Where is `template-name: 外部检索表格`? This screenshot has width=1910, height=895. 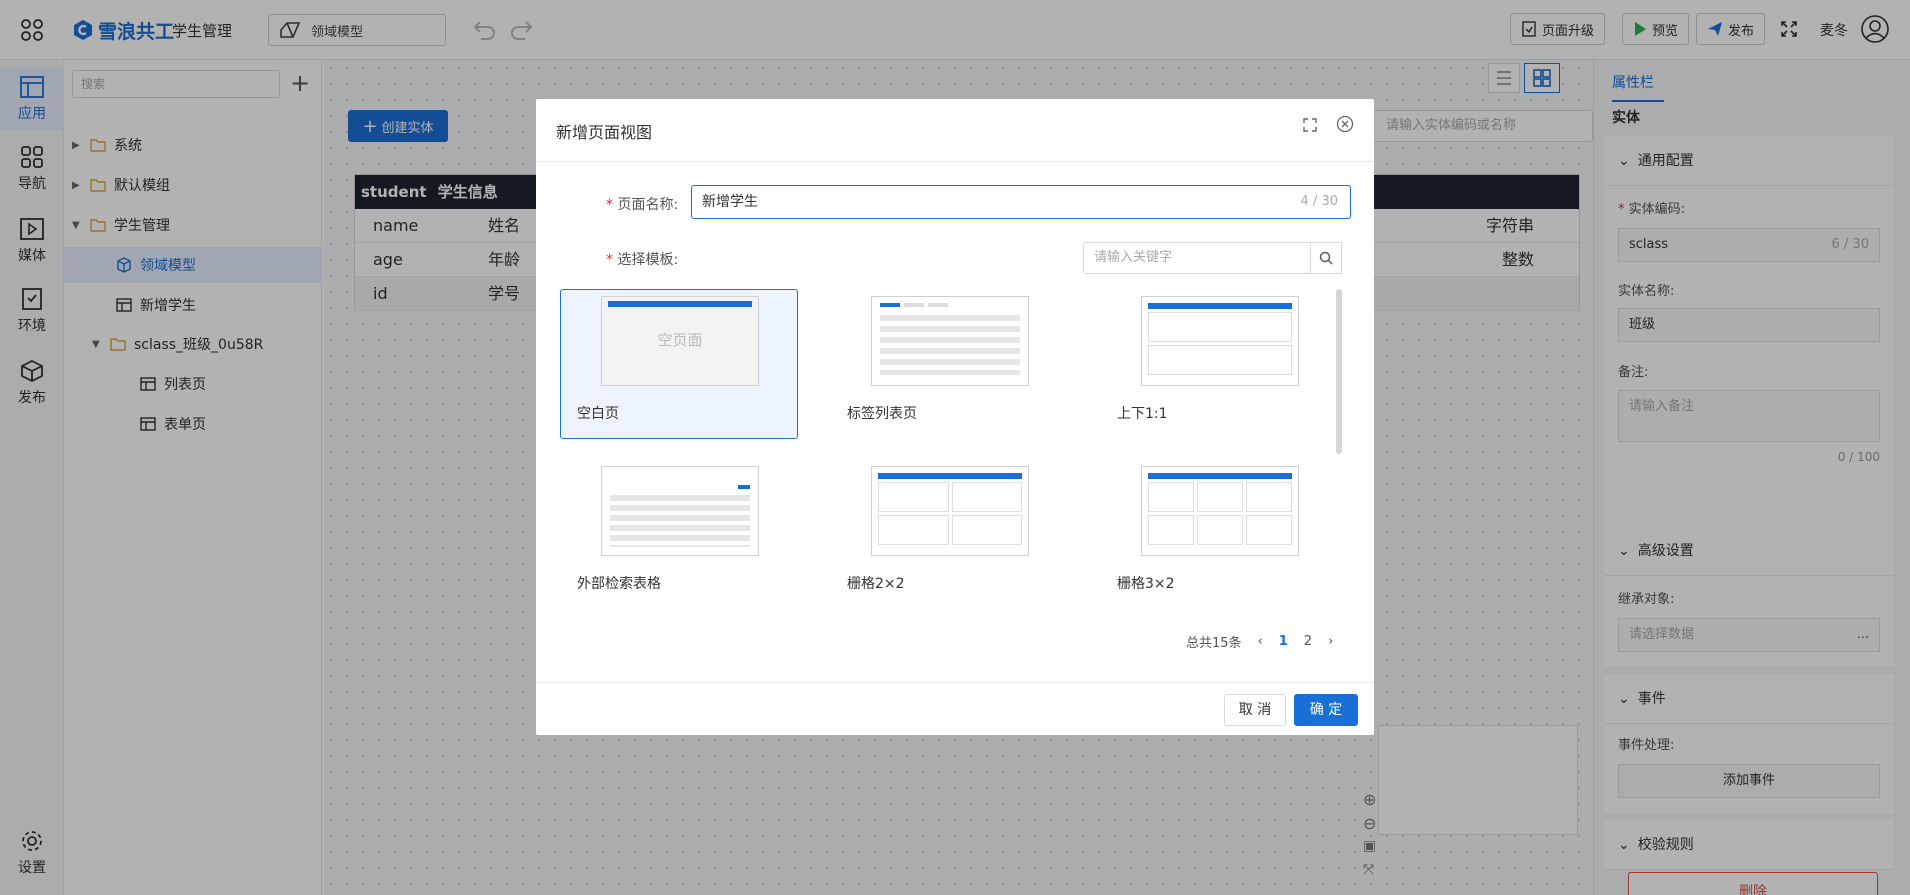 template-name: 外部检索表格 is located at coordinates (619, 584).